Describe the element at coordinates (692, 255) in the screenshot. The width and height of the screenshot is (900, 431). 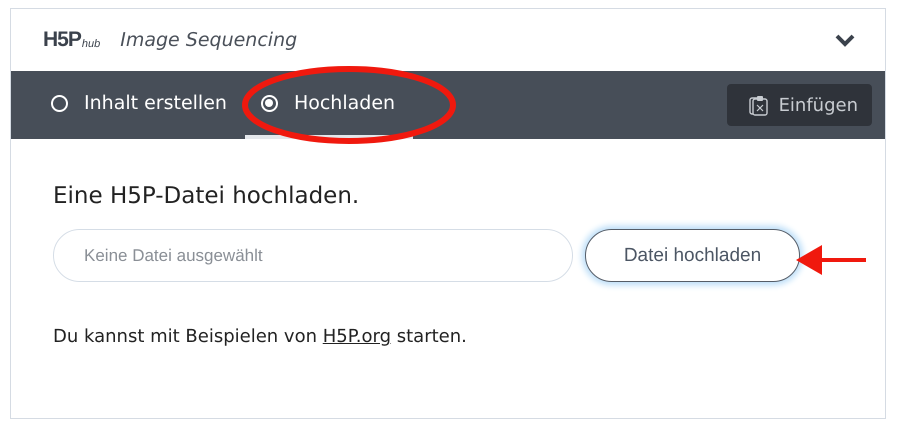
I see `upload-button: Datei hochladen` at that location.